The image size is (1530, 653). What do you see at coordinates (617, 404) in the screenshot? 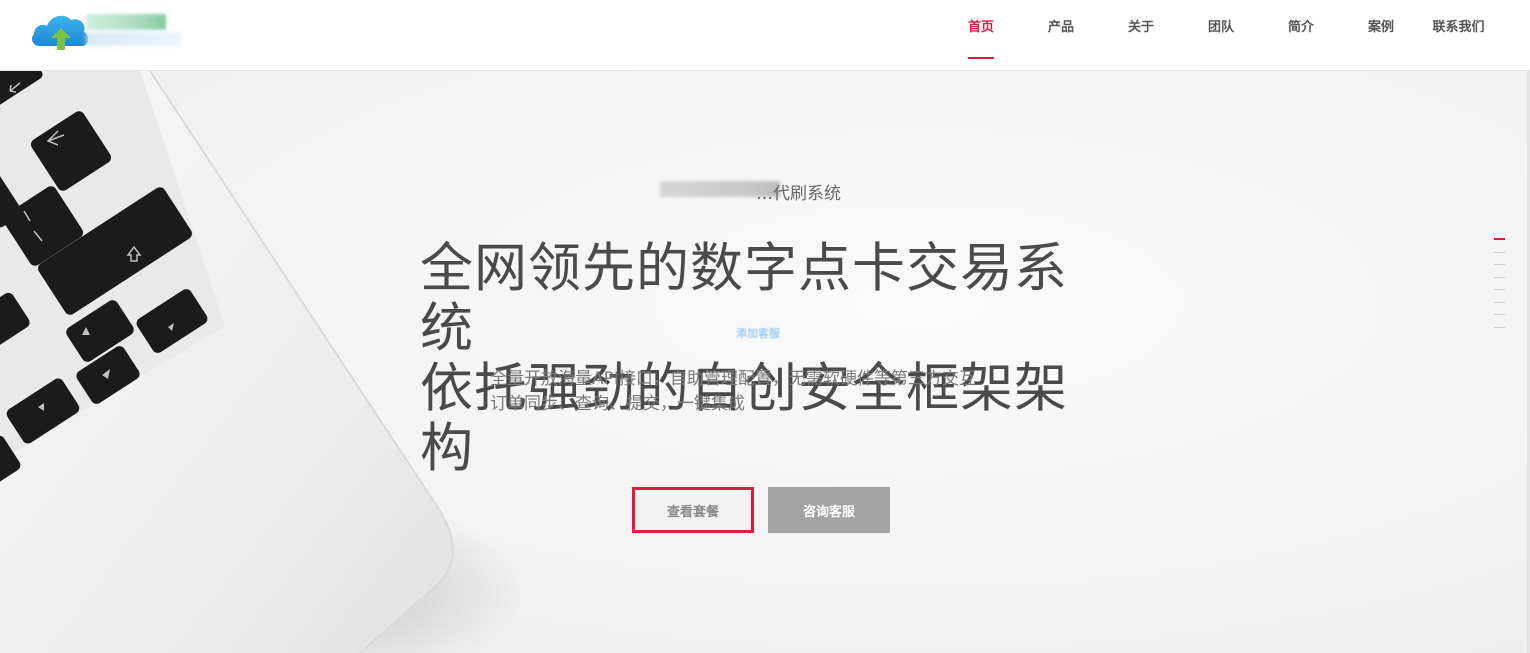
I see `desc-line-2: 订单同步、查询、提交，一键集成` at bounding box center [617, 404].